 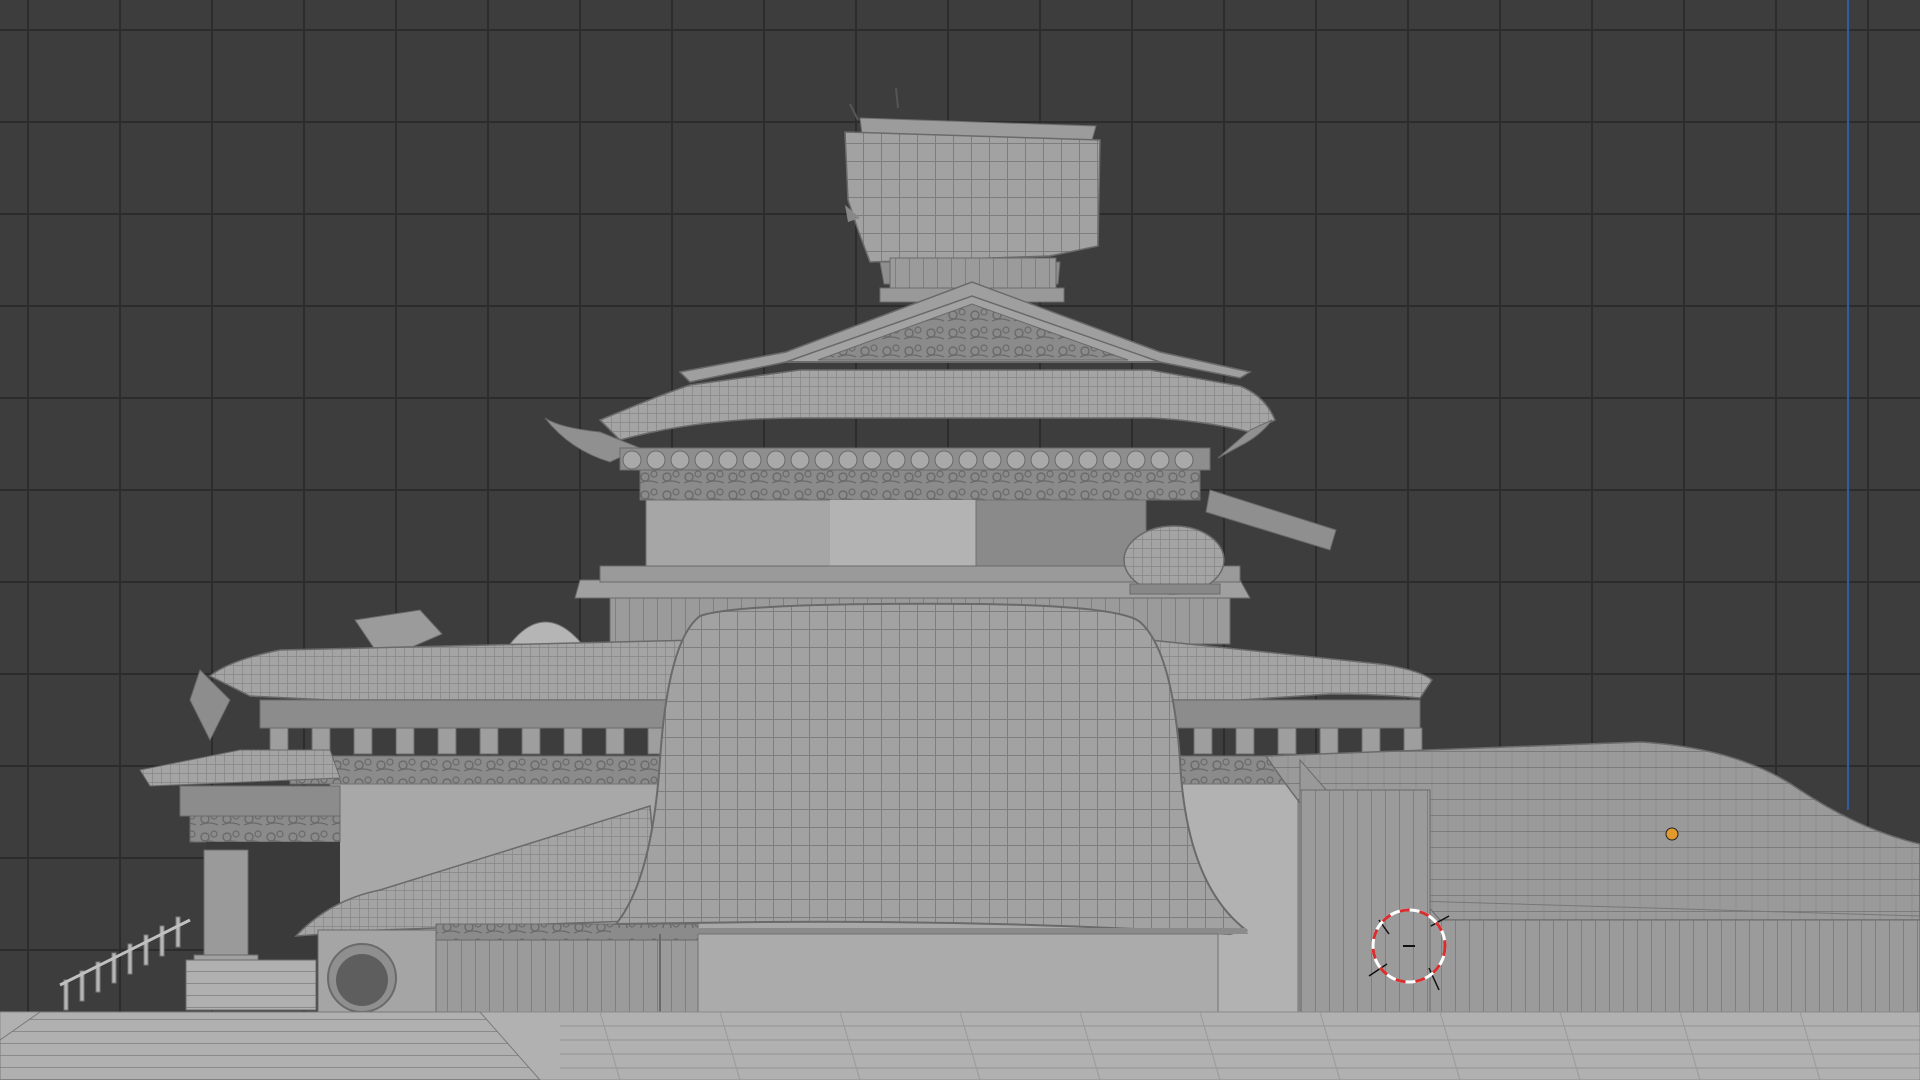 I want to click on left-railing, so click(x=125, y=963).